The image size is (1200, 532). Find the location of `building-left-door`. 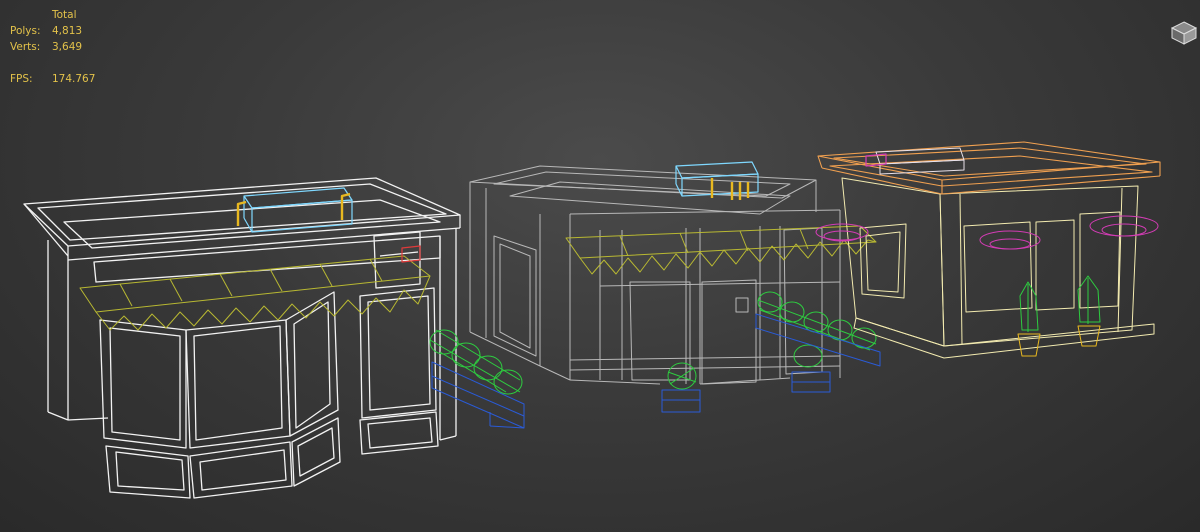

building-left-door is located at coordinates (398, 353).